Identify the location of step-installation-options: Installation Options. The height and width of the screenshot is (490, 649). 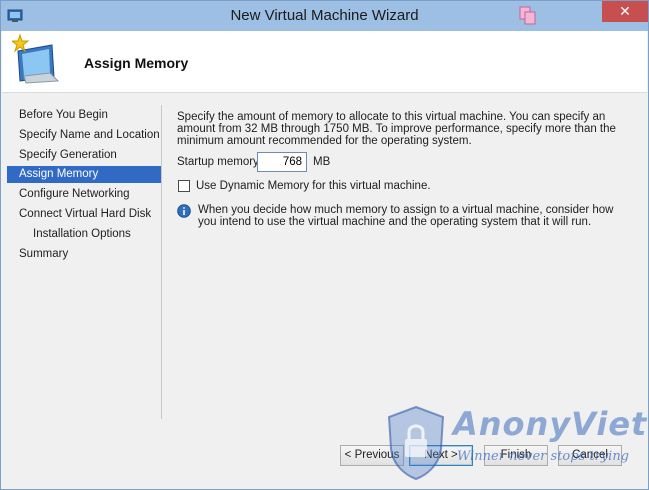
(84, 234).